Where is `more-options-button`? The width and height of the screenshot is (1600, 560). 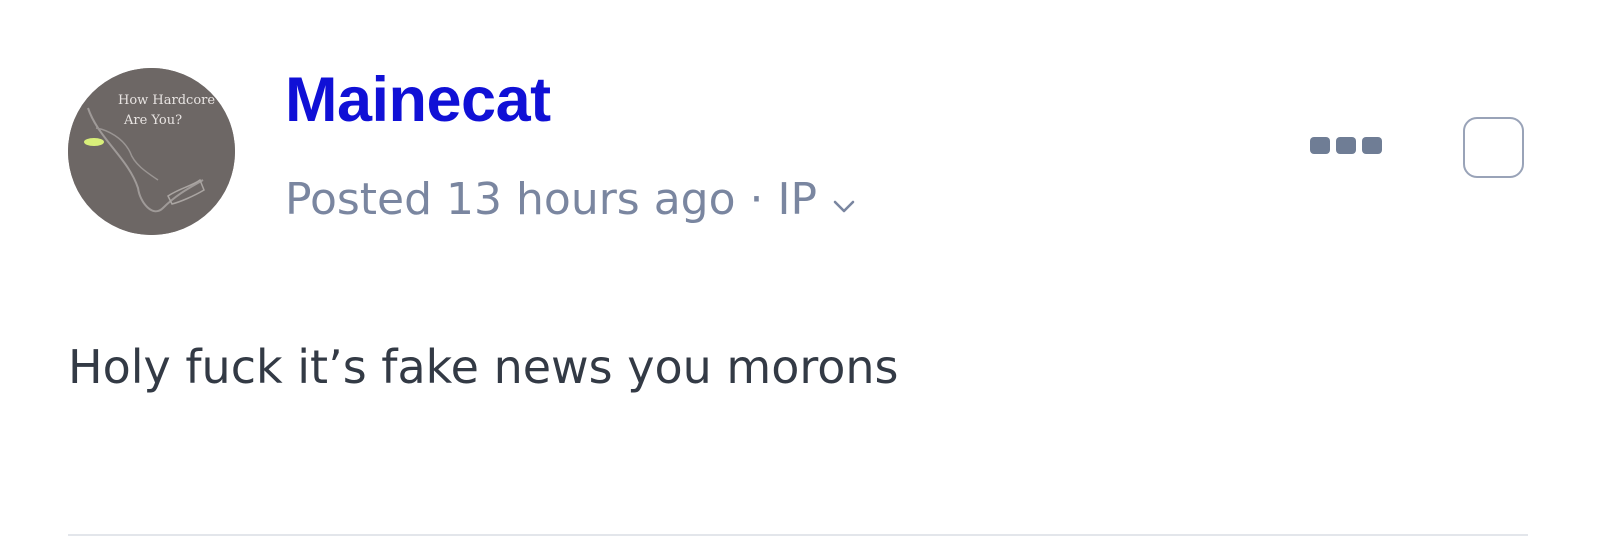
more-options-button is located at coordinates (1346, 145).